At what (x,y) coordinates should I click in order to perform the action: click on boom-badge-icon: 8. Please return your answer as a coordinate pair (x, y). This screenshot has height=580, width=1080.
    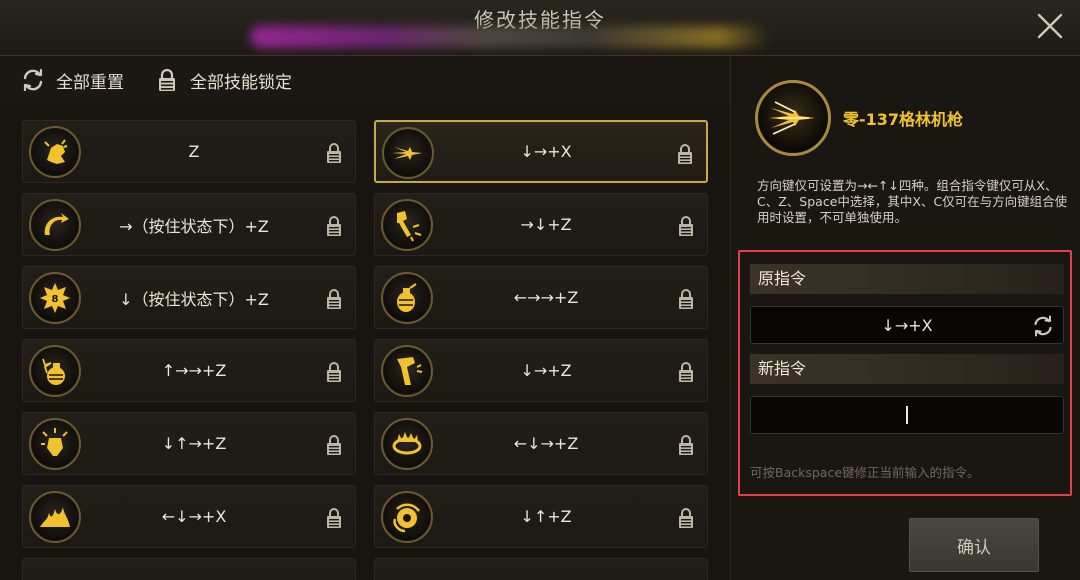
    Looking at the image, I should click on (55, 298).